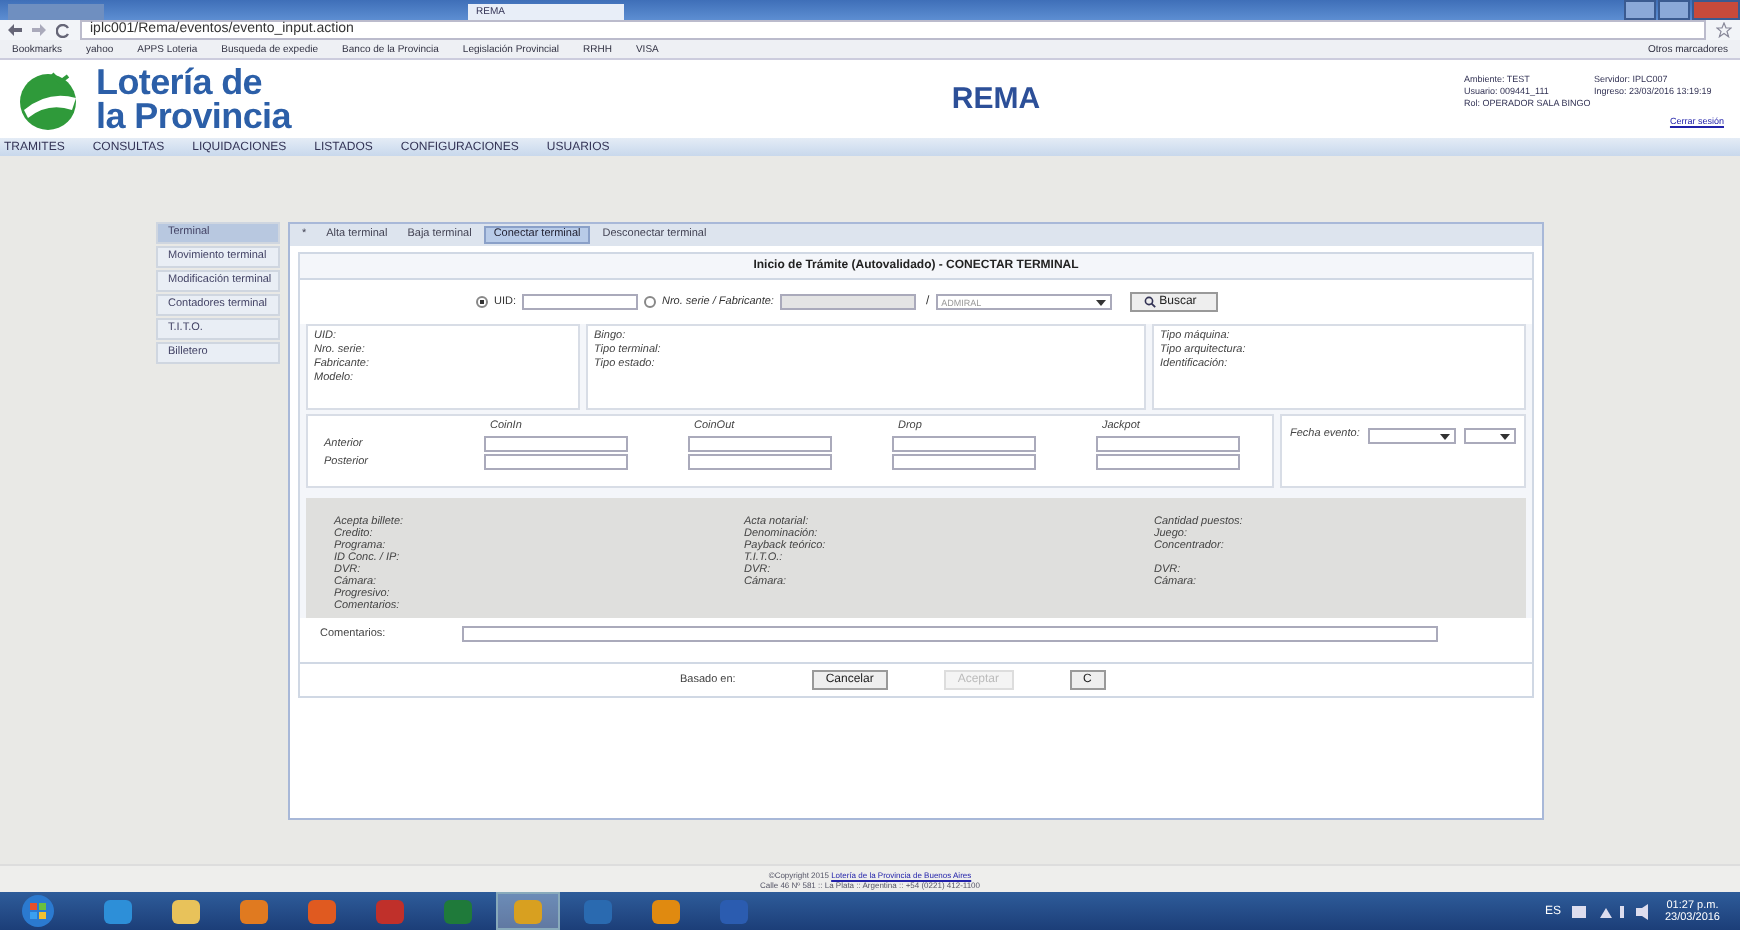  Describe the element at coordinates (580, 302) in the screenshot. I see `input-field` at that location.